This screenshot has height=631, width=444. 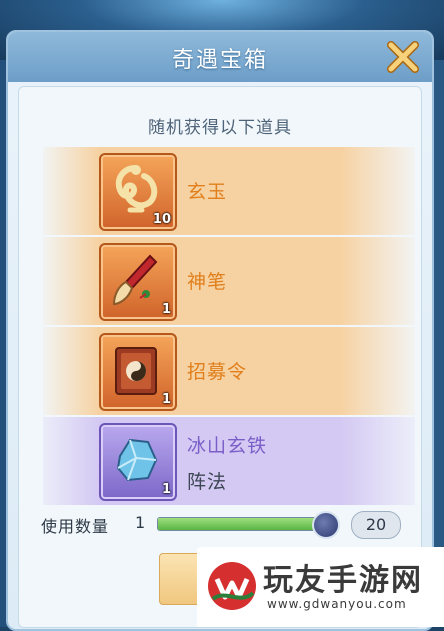 I want to click on item-subtitle: 阵法, so click(x=207, y=482).